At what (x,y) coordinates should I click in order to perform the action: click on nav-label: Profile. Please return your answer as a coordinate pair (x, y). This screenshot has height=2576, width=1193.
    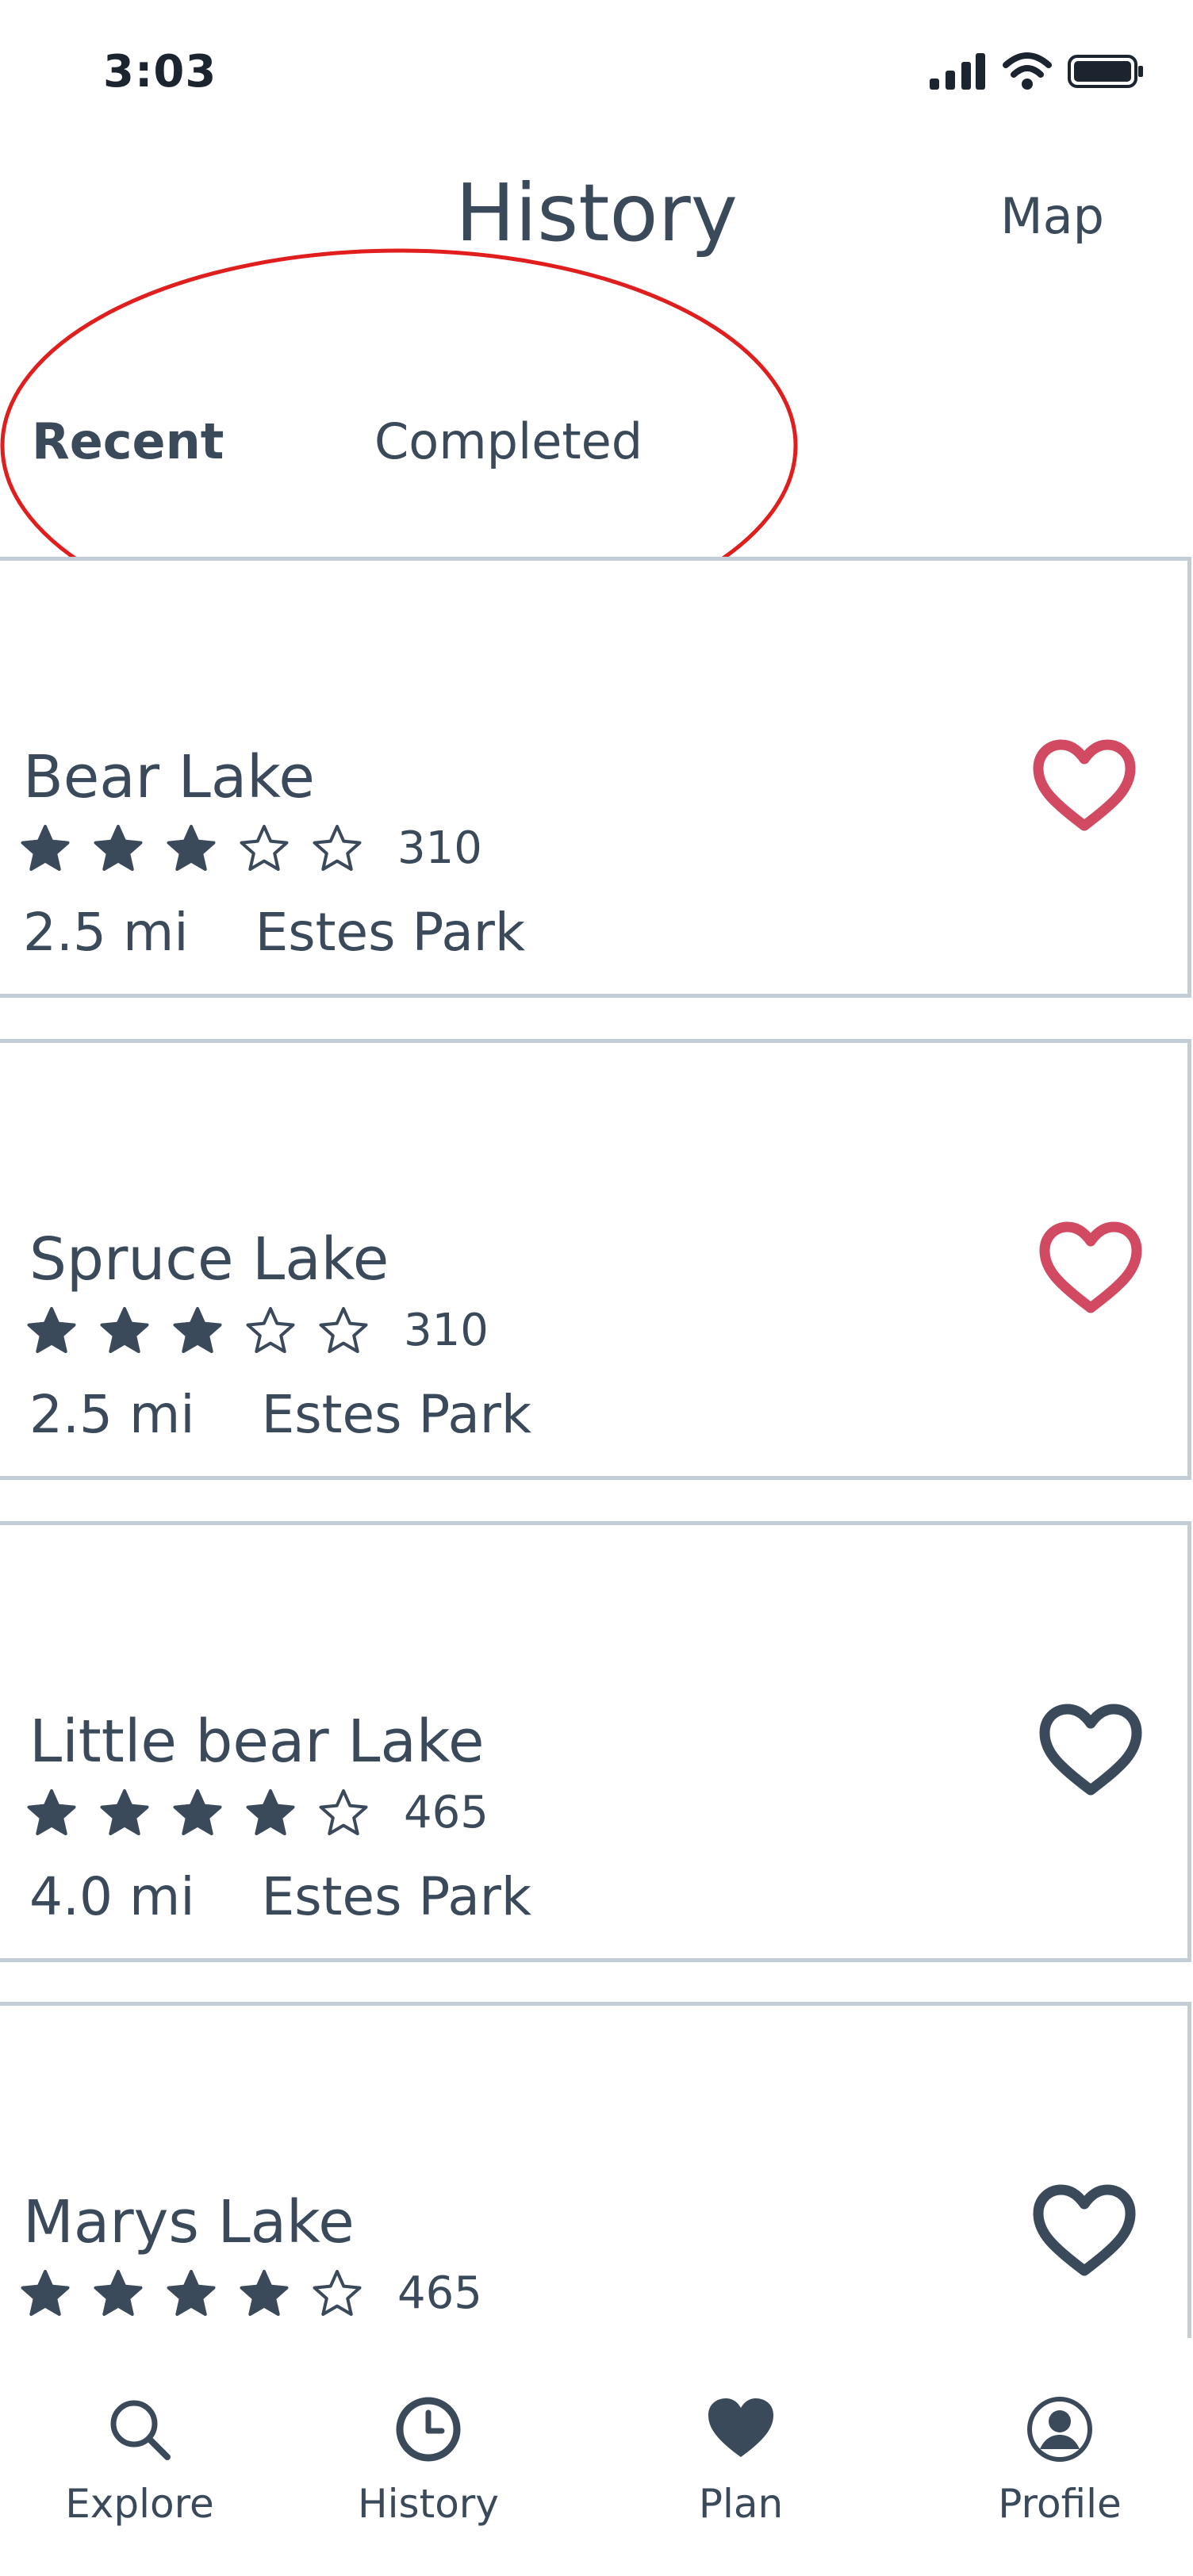
    Looking at the image, I should click on (1060, 2504).